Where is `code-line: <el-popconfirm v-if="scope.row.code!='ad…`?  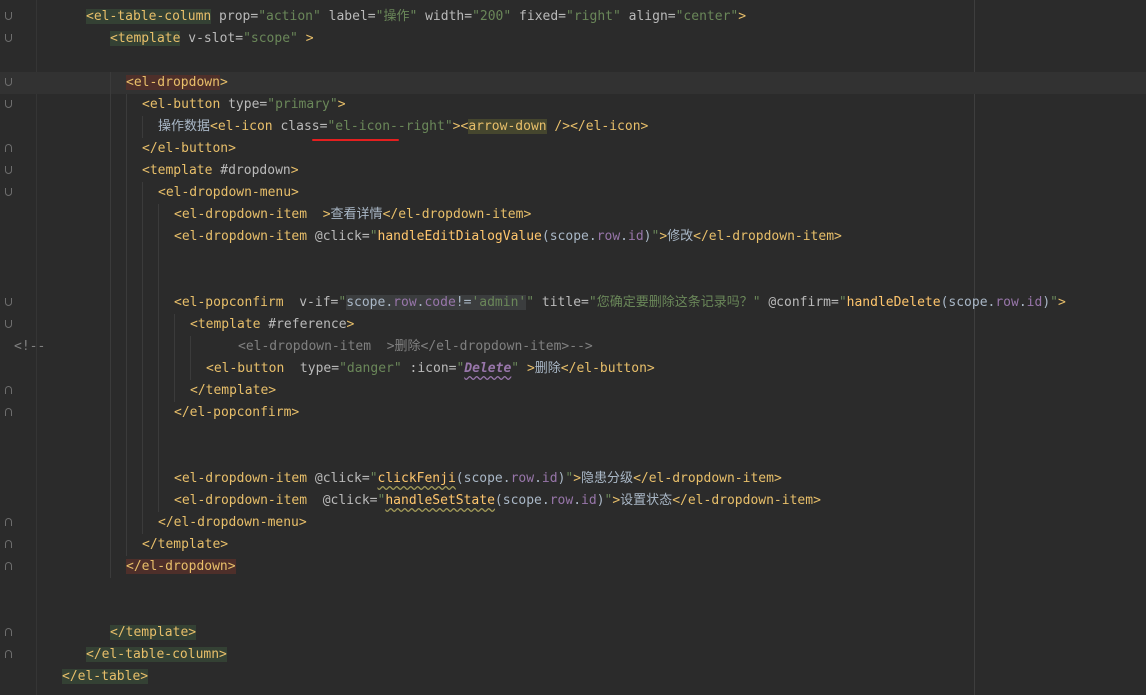 code-line: <el-popconfirm v-if="scope.row.code!='ad… is located at coordinates (573, 303).